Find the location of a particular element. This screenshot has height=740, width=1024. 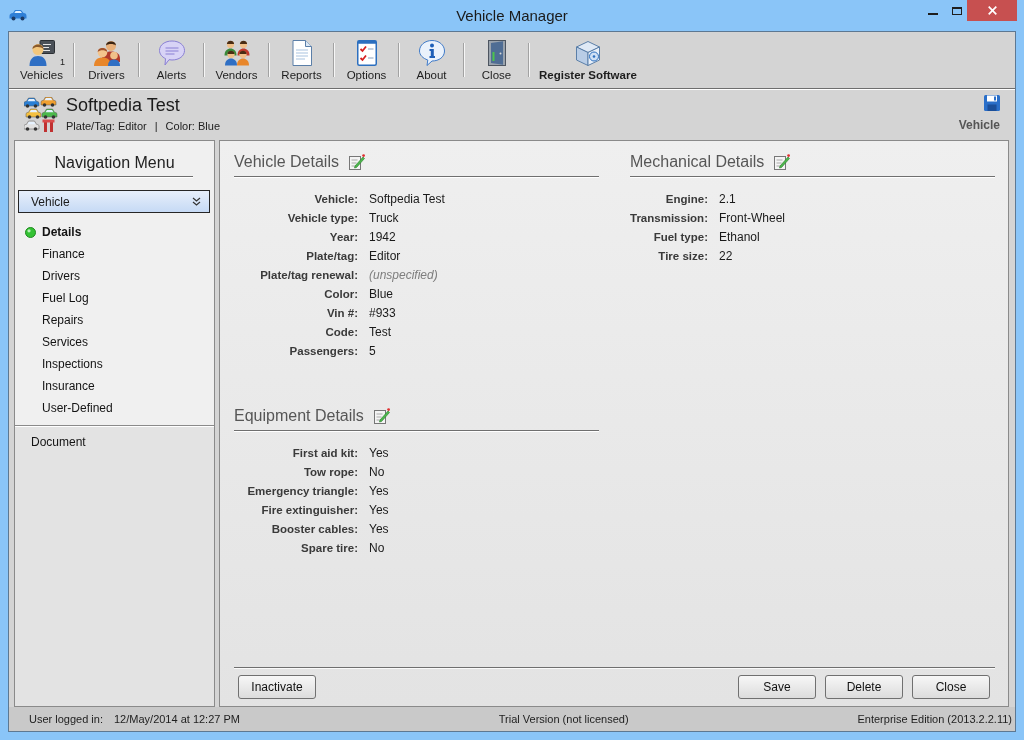

toolbar-button: Register Software is located at coordinates (588, 60).